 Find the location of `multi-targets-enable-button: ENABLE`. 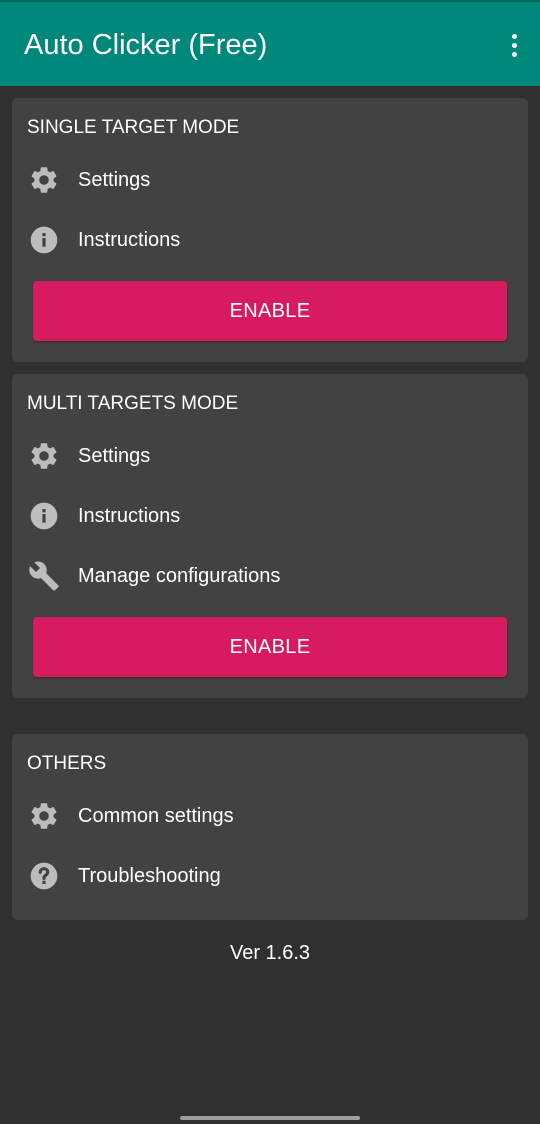

multi-targets-enable-button: ENABLE is located at coordinates (270, 647).